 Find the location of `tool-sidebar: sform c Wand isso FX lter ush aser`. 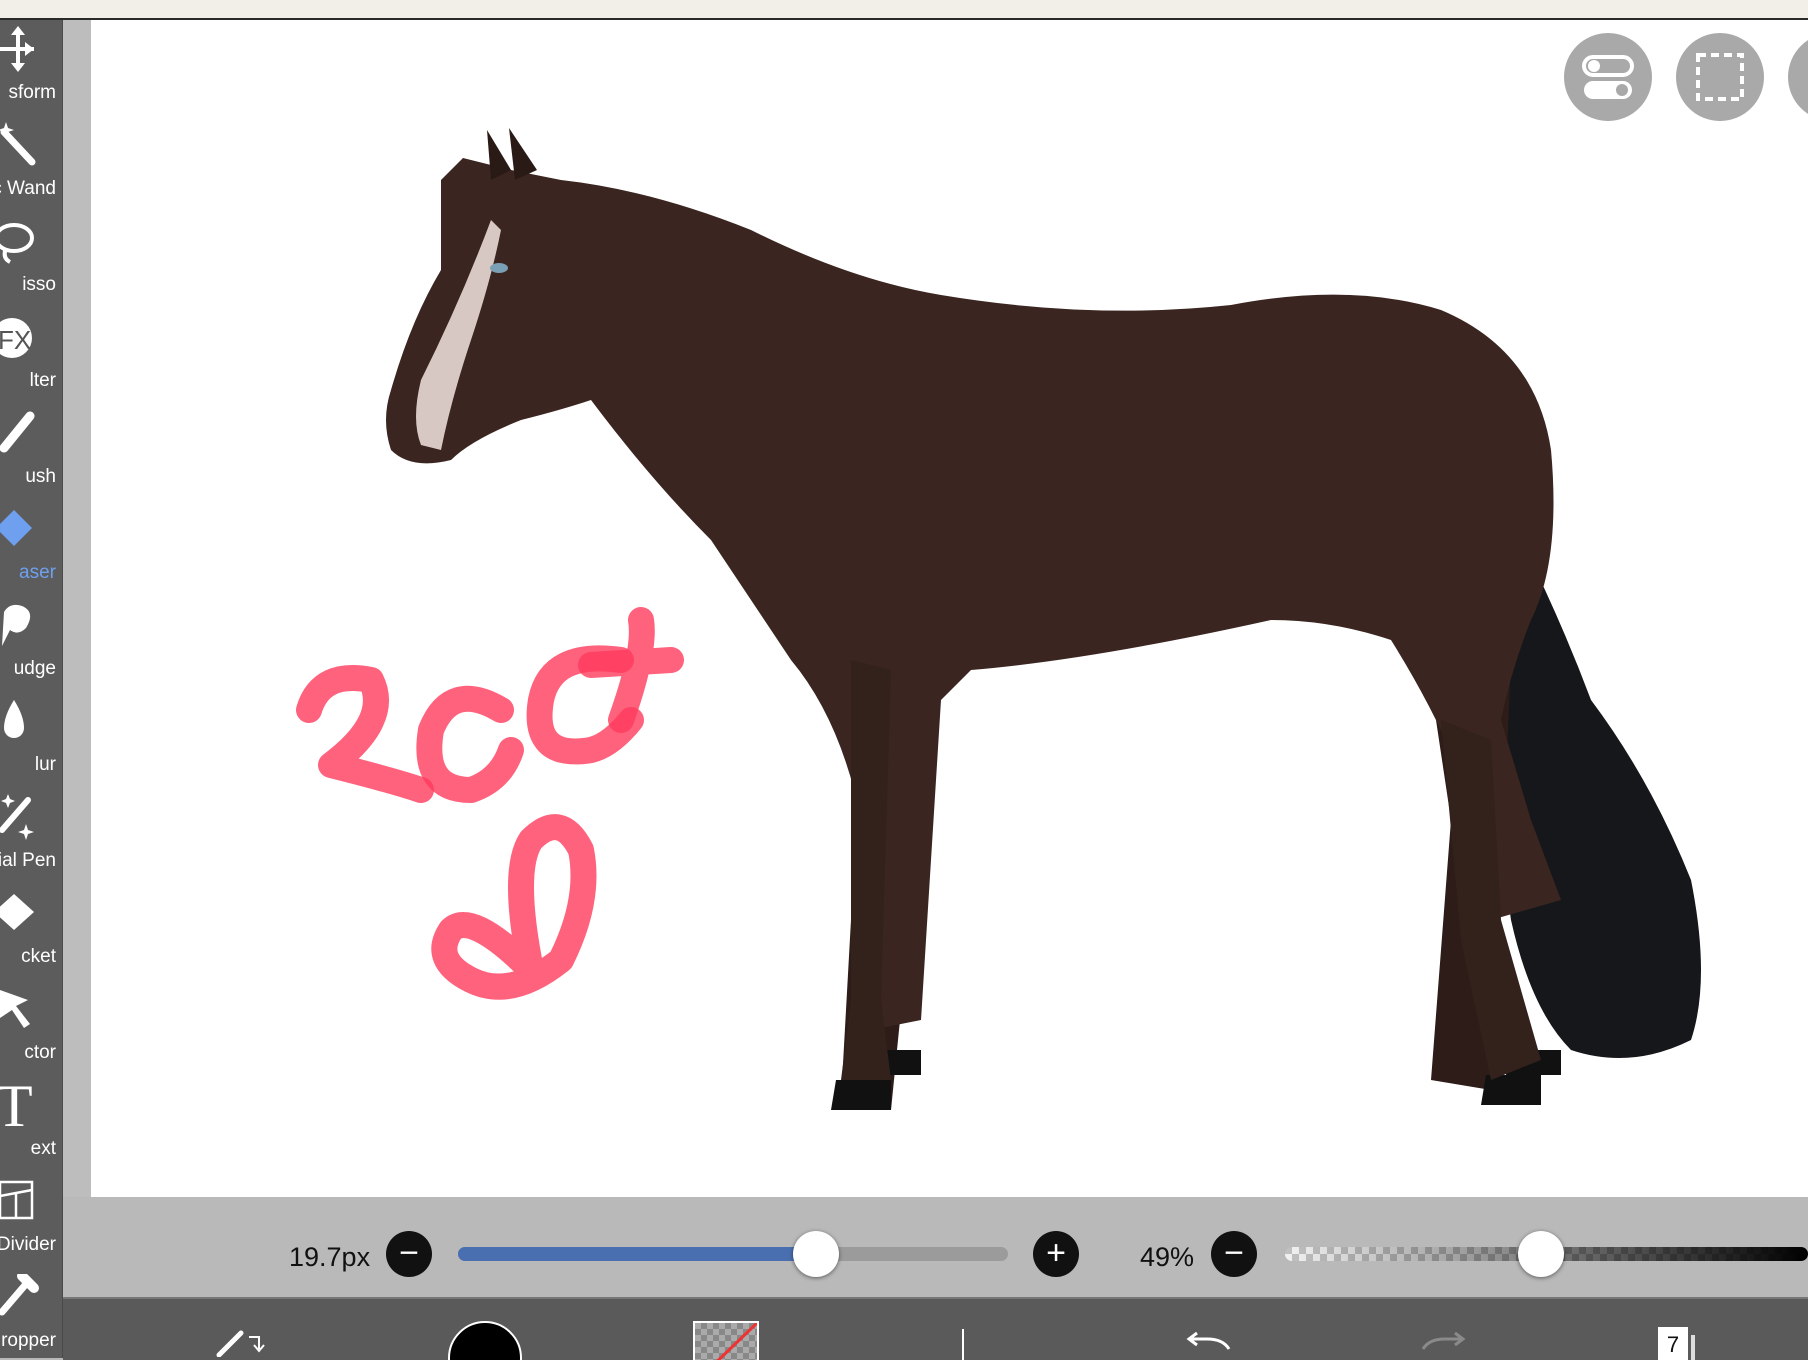

tool-sidebar: sform c Wand isso FX lter ush aser is located at coordinates (31, 689).